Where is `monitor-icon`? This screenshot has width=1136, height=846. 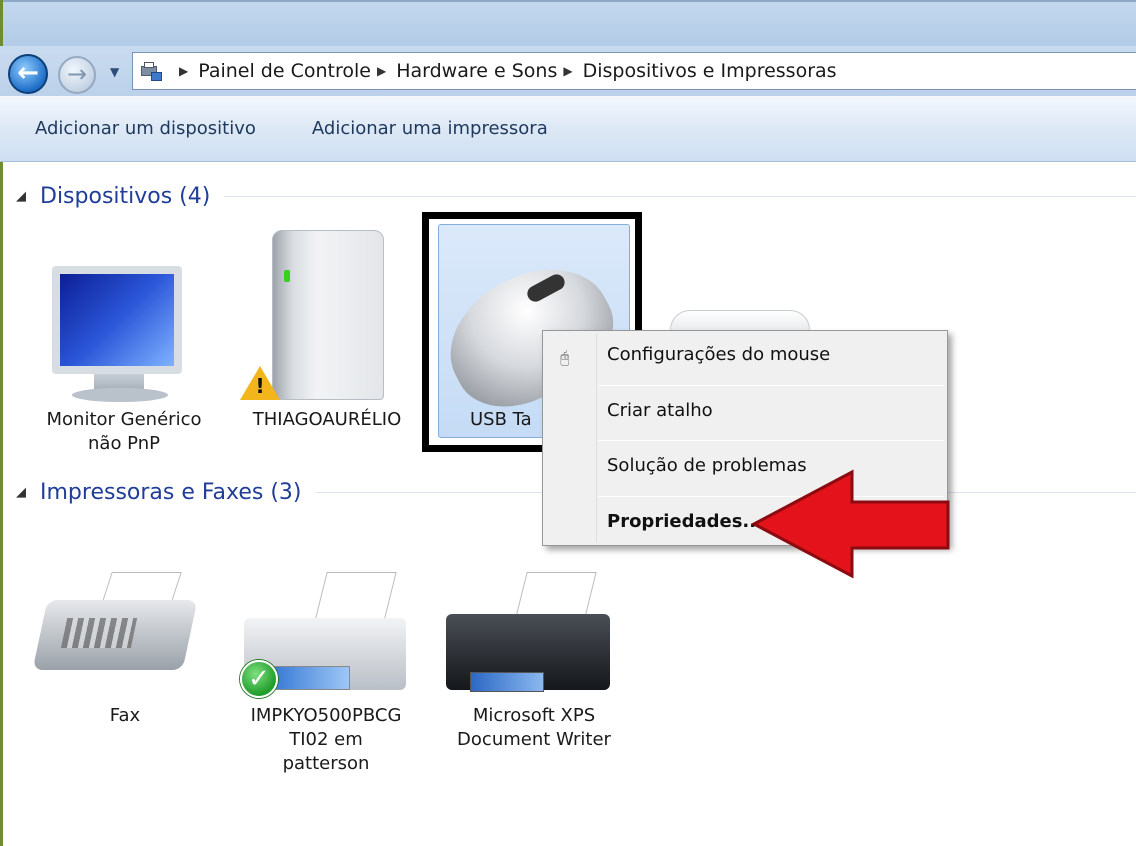
monitor-icon is located at coordinates (117, 320).